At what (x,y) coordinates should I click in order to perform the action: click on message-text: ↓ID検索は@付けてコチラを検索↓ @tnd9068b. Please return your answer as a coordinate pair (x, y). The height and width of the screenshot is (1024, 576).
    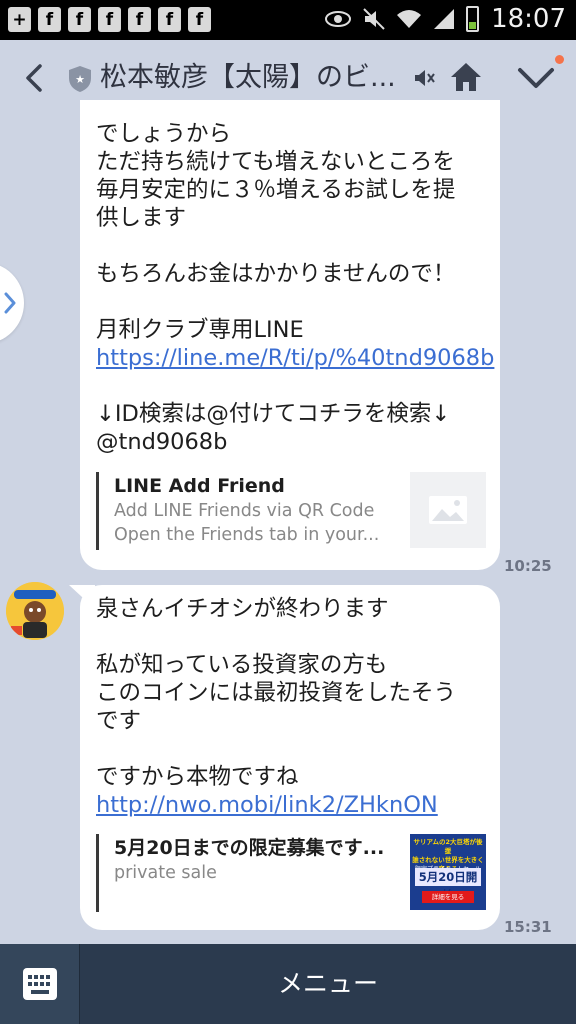
    Looking at the image, I should click on (273, 428).